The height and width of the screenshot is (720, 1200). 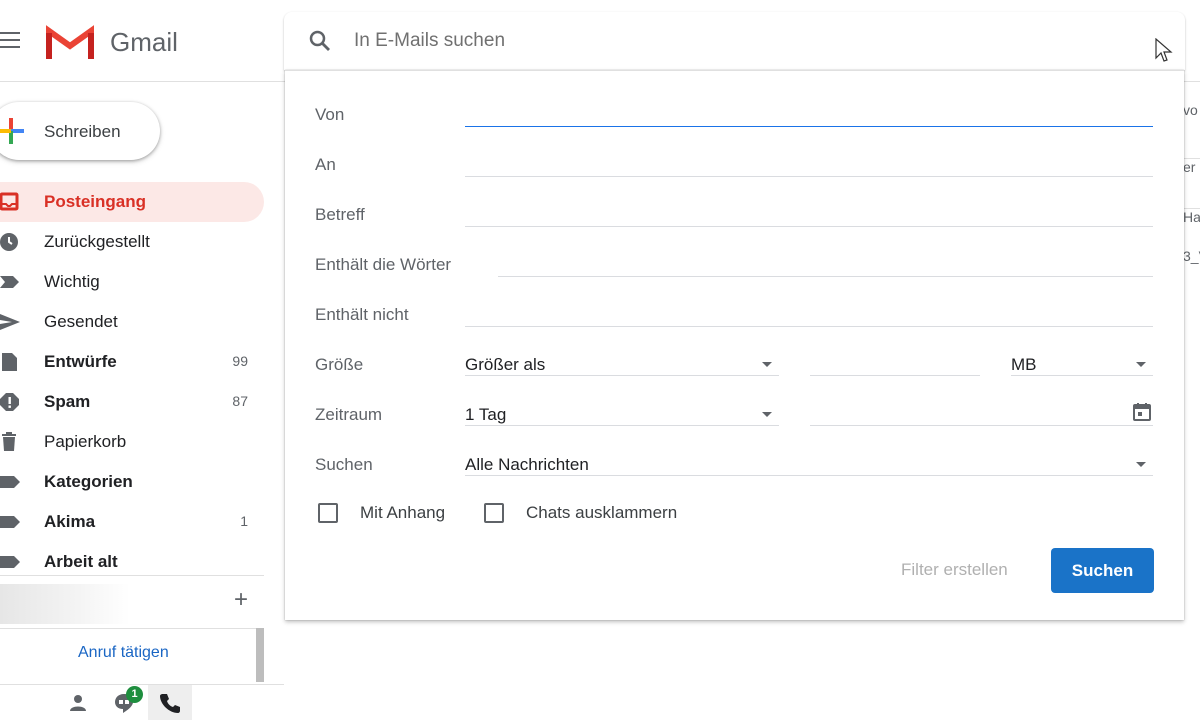 I want to click on sidebar-item-label: Entwürfe, so click(x=80, y=361).